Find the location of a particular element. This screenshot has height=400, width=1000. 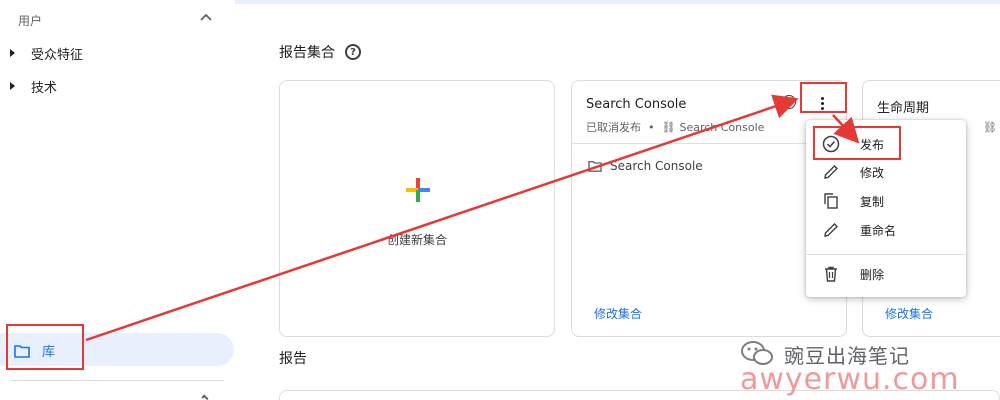

menu-item-rename: 重命名 is located at coordinates (886, 230).